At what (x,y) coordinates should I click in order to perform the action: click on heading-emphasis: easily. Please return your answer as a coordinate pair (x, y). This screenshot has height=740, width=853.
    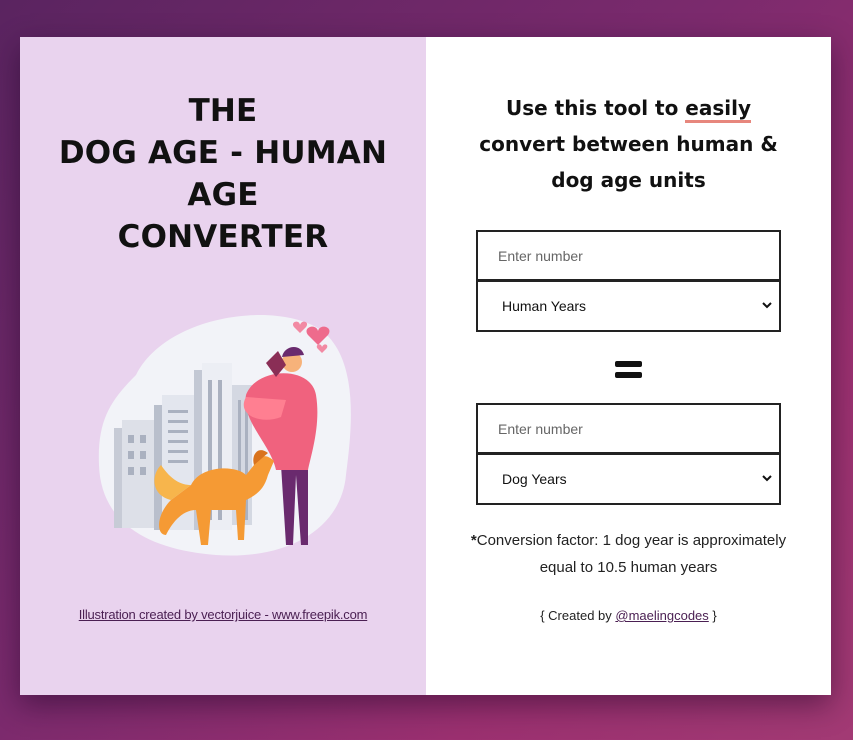
    Looking at the image, I should click on (718, 109).